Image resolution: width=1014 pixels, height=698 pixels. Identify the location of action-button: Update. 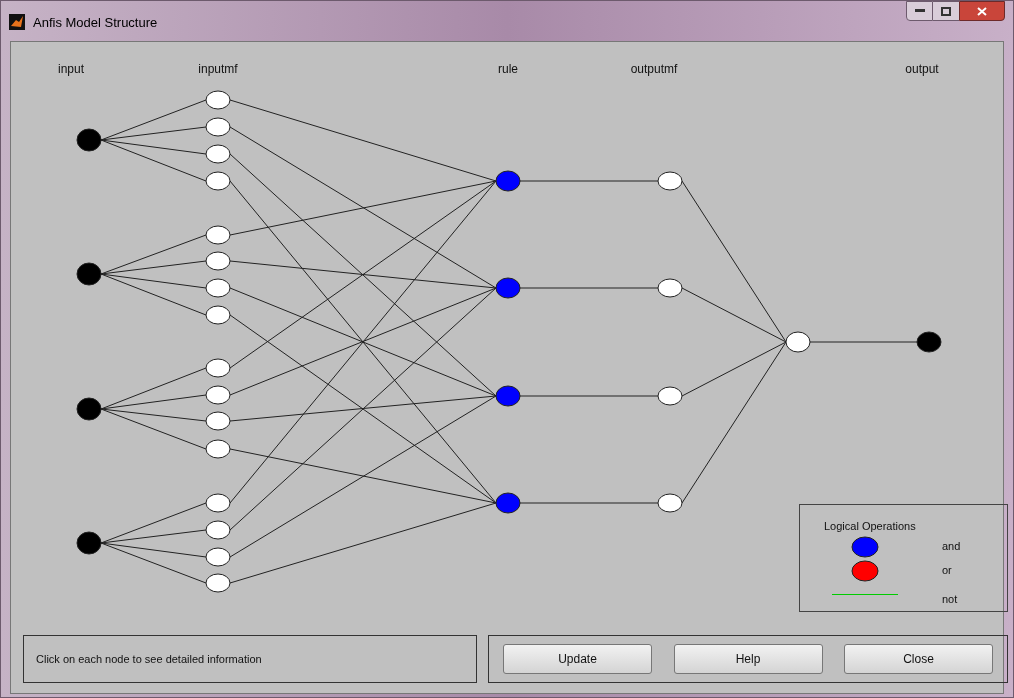
(577, 659).